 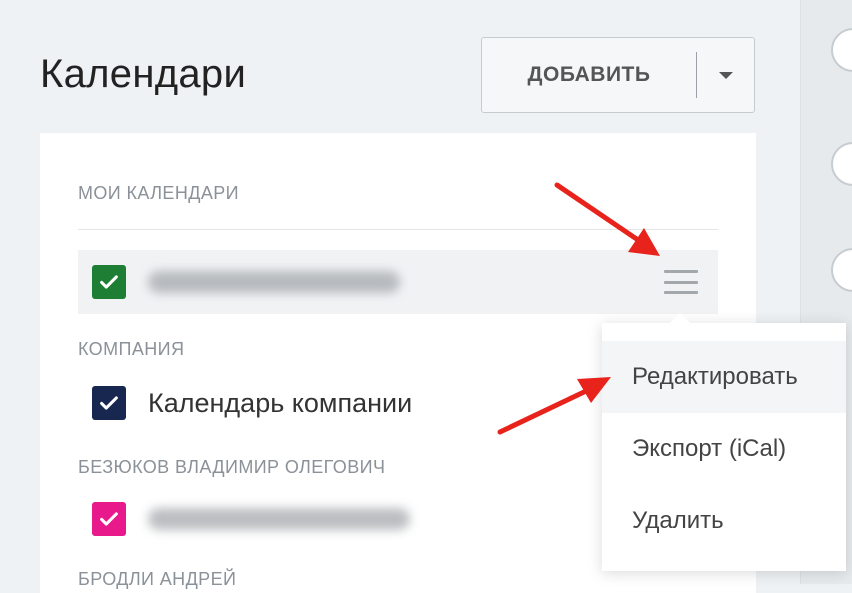 I want to click on calendar-menu-icon, so click(x=681, y=282).